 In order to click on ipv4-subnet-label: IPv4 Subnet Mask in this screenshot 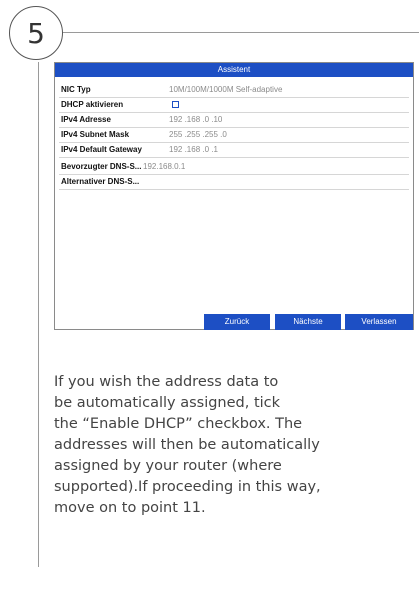, I will do `click(95, 134)`.